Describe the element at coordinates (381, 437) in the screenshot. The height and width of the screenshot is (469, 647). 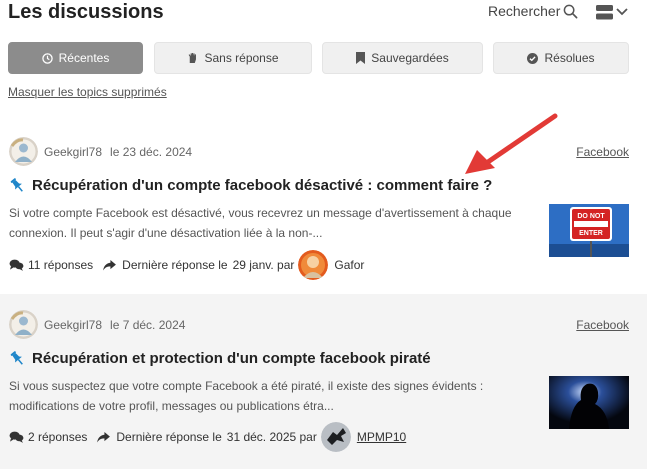
I see `last-reply-user: MPMP10` at that location.